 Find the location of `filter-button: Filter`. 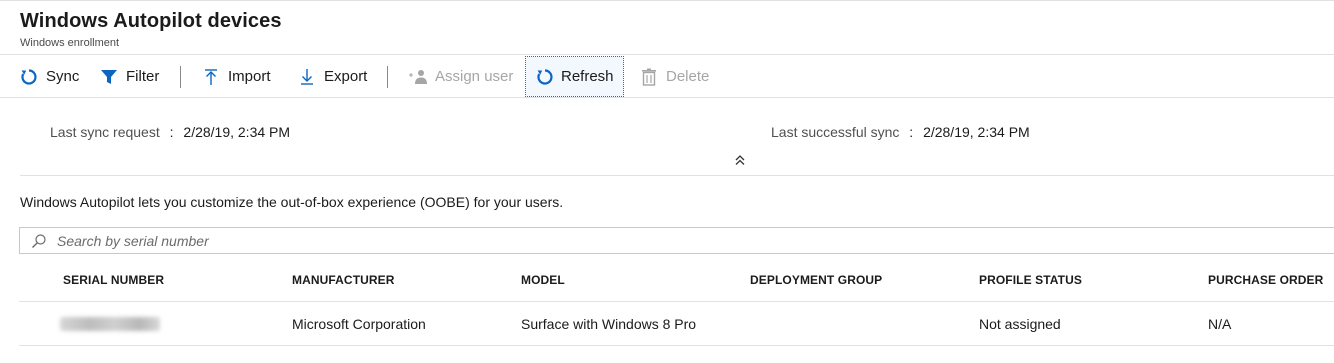

filter-button: Filter is located at coordinates (129, 76).